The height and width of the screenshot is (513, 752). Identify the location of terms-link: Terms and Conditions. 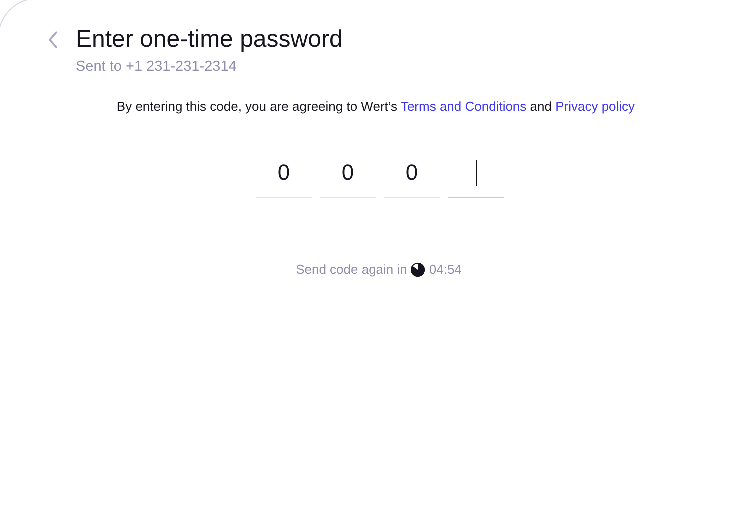
(463, 106).